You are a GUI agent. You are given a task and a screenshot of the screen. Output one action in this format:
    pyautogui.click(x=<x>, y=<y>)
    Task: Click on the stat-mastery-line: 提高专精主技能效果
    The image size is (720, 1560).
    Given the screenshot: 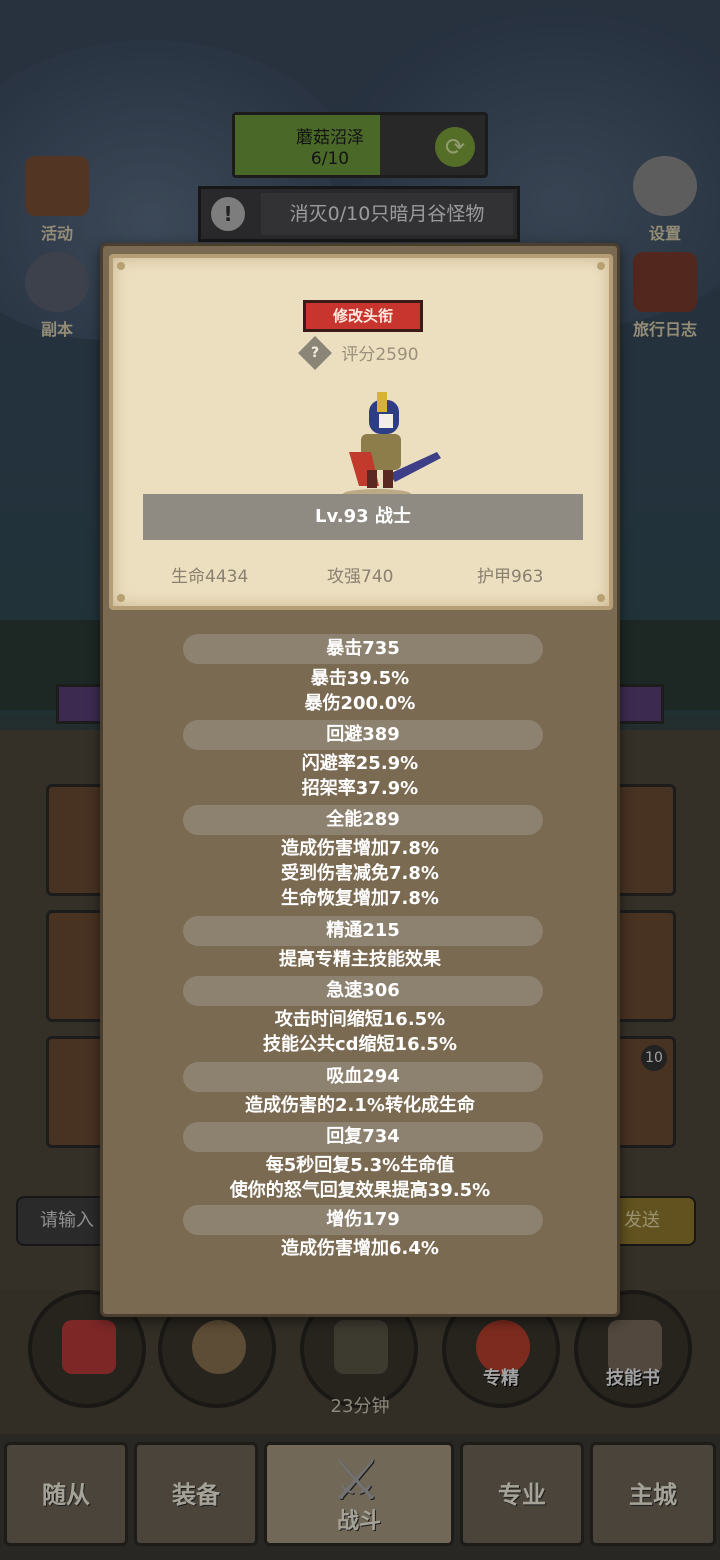 What is the action you would take?
    pyautogui.click(x=360, y=959)
    